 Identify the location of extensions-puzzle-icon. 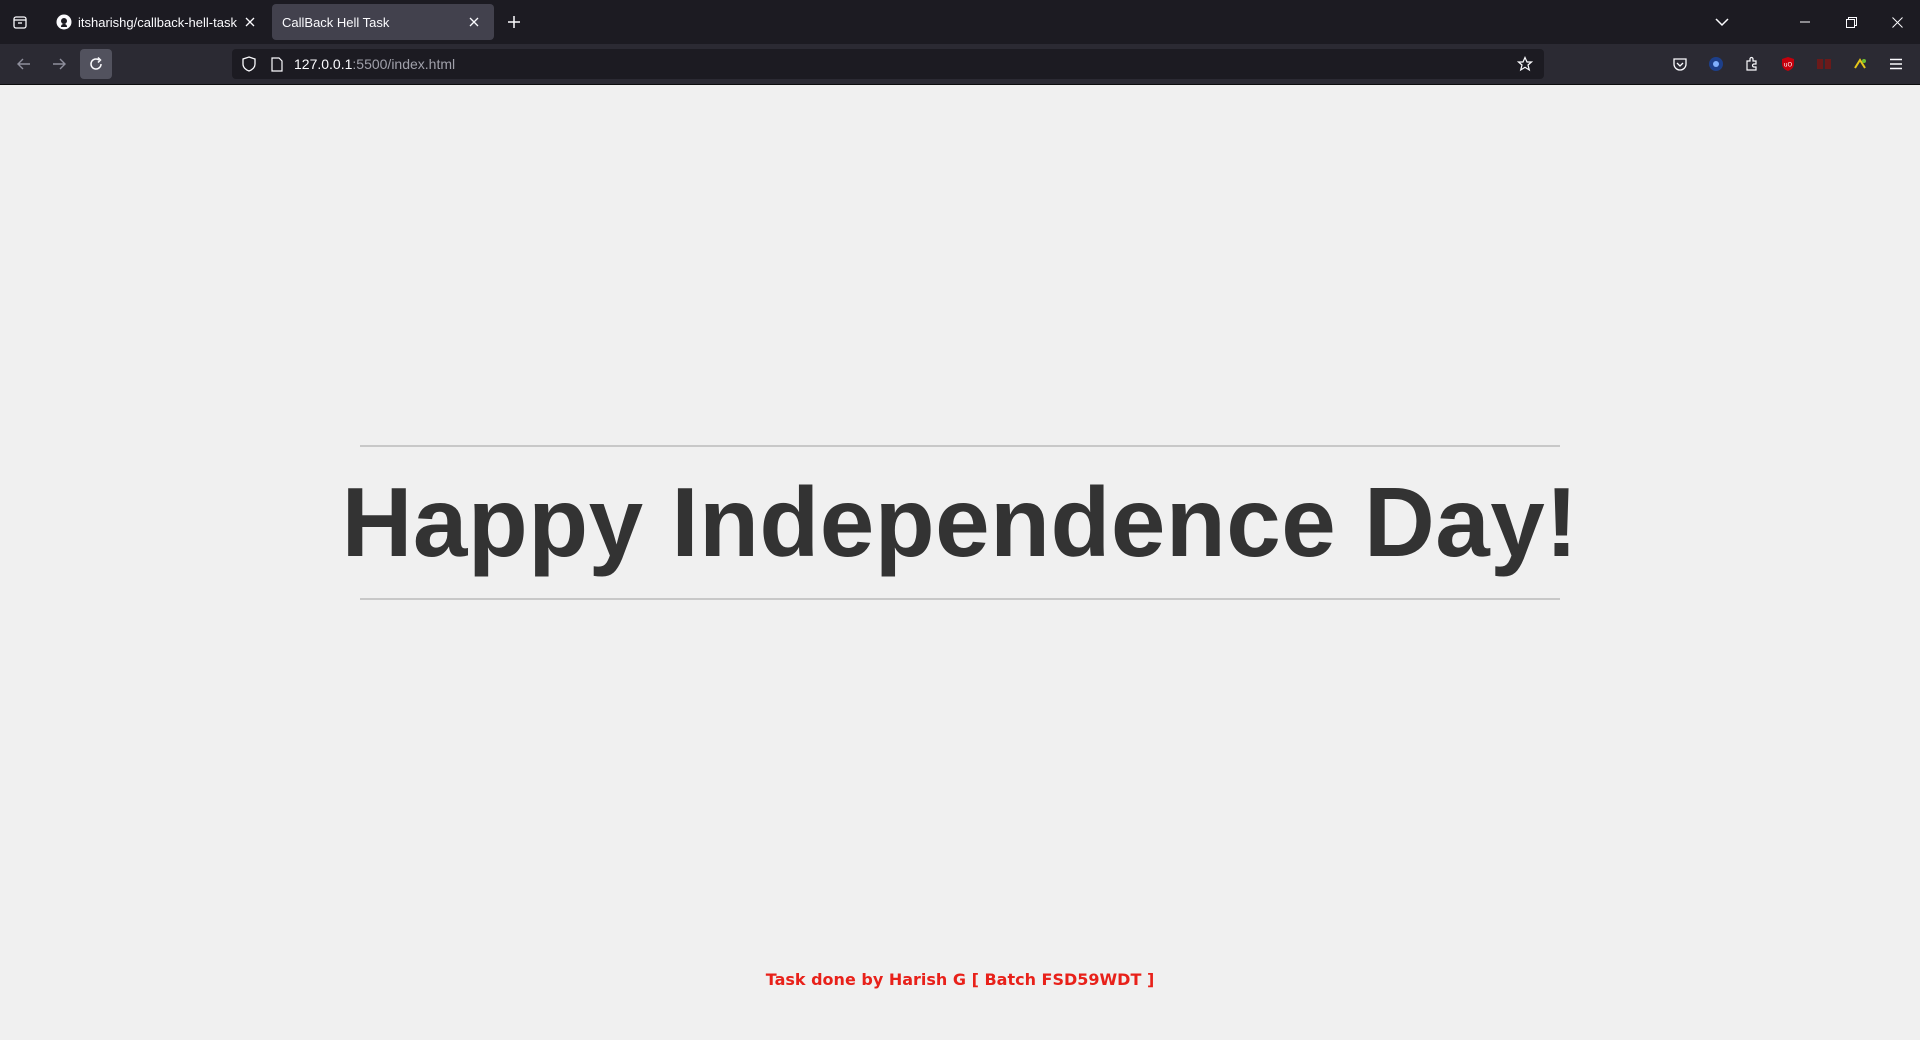
(1752, 64).